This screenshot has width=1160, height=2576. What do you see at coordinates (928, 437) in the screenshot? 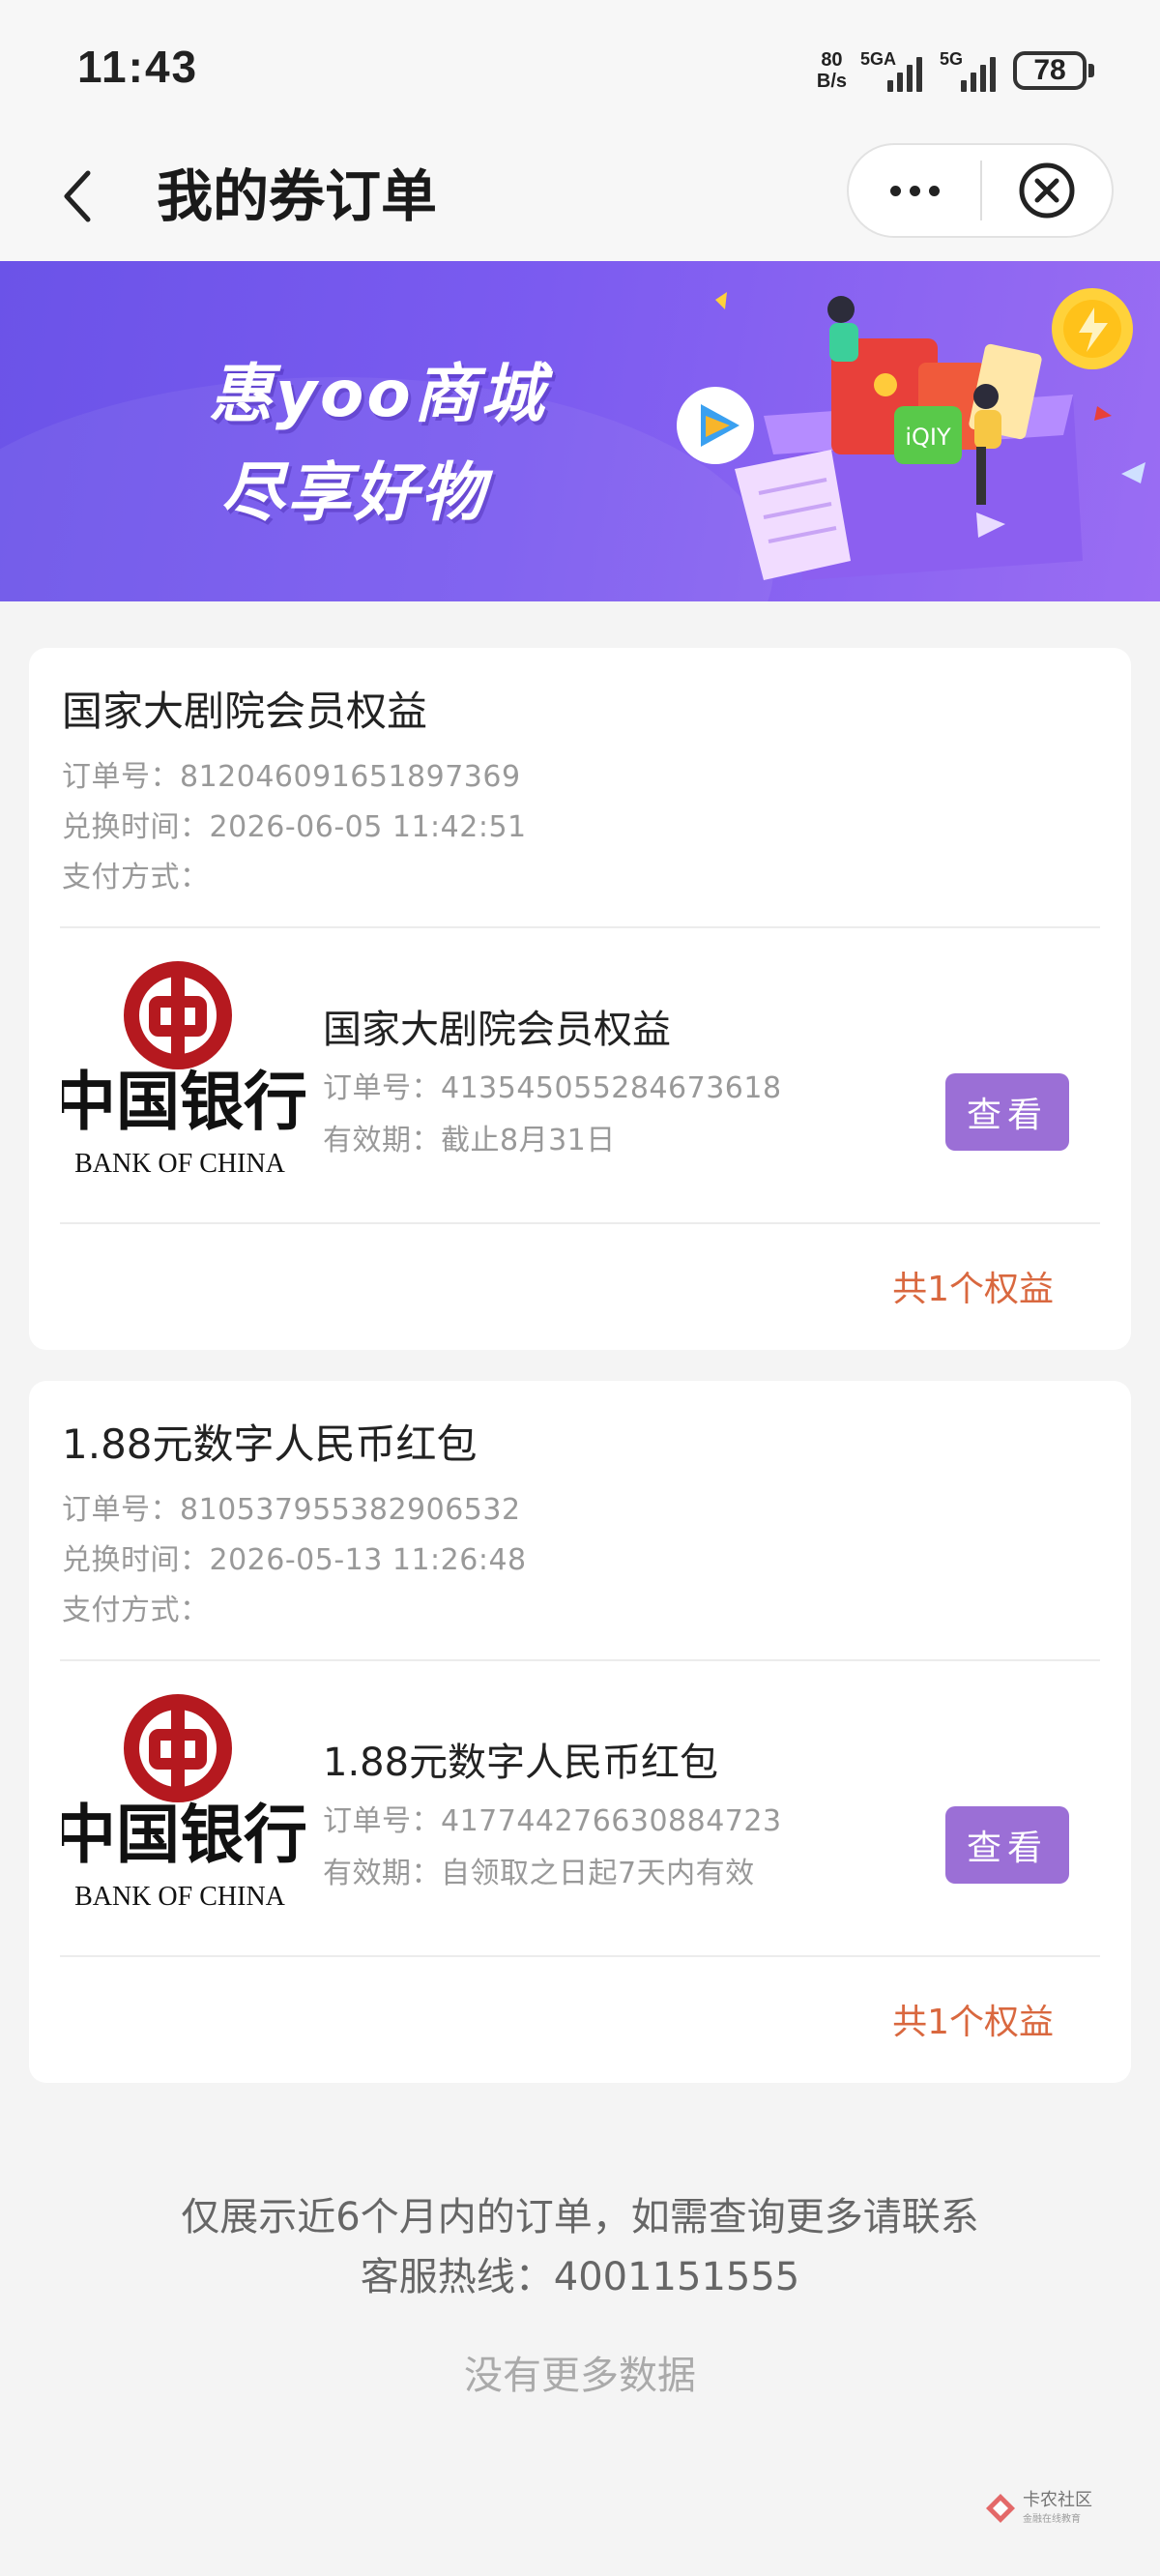
I see `svg-text: iQIY` at bounding box center [928, 437].